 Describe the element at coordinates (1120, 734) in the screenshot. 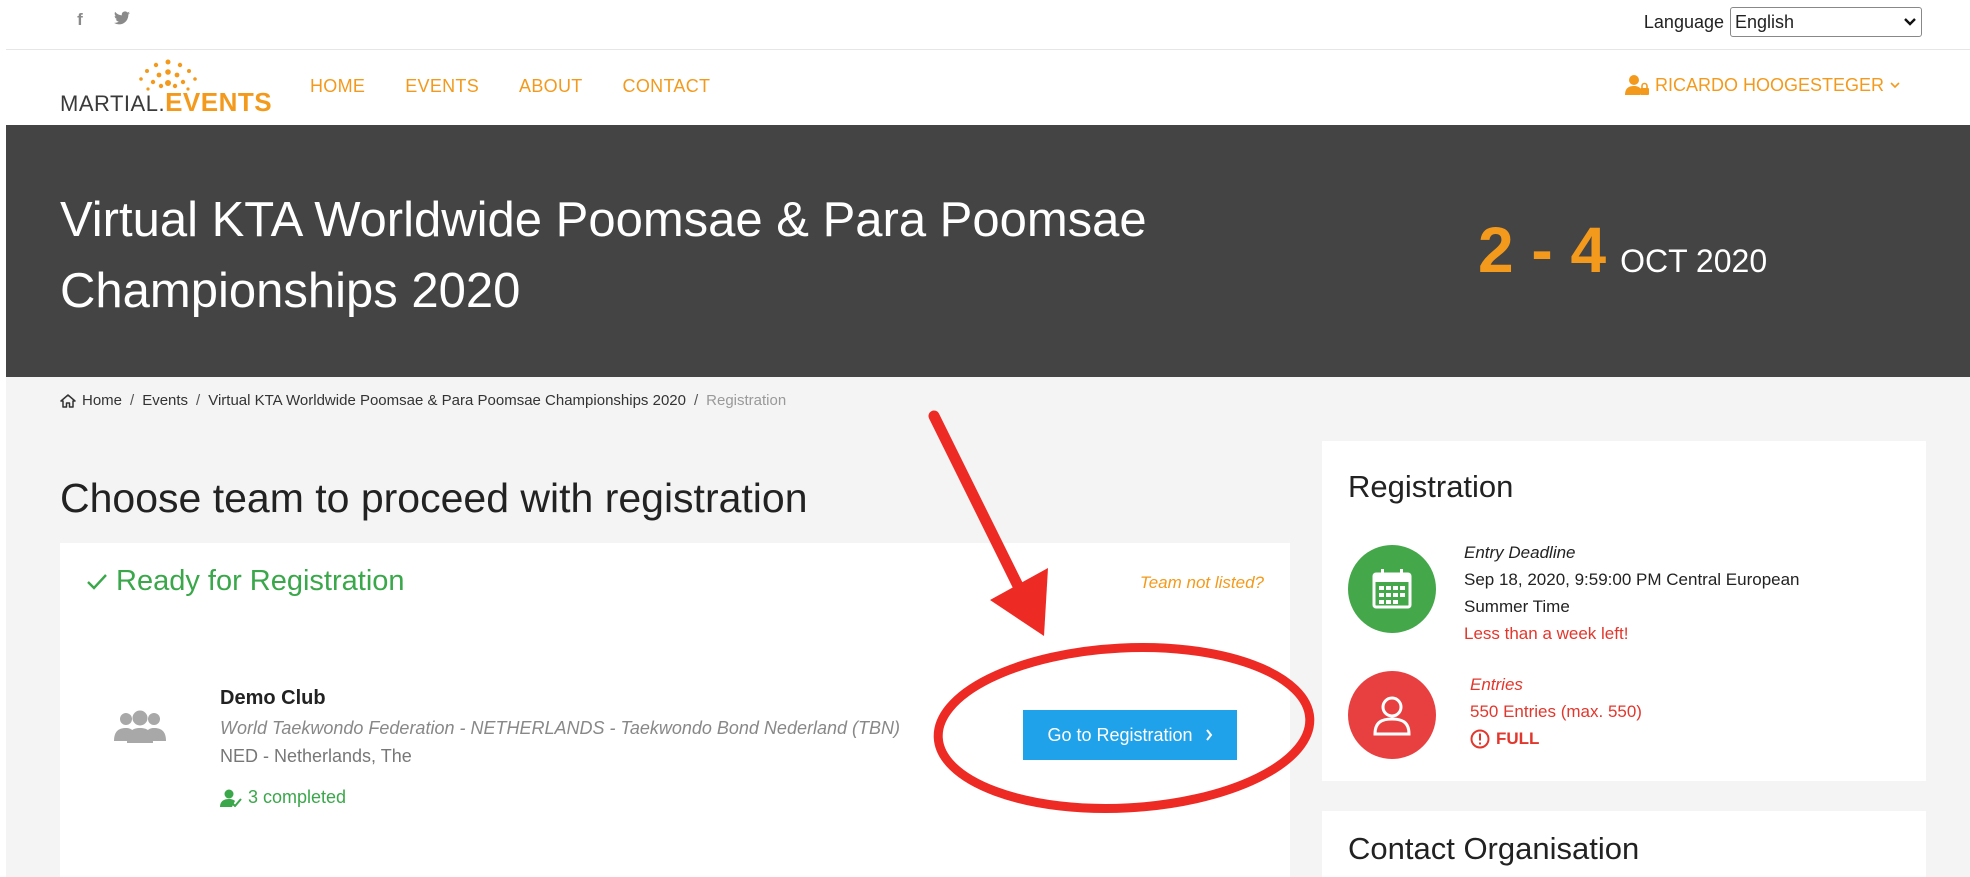

I see `go-to-registration-label: Go to Registration` at that location.